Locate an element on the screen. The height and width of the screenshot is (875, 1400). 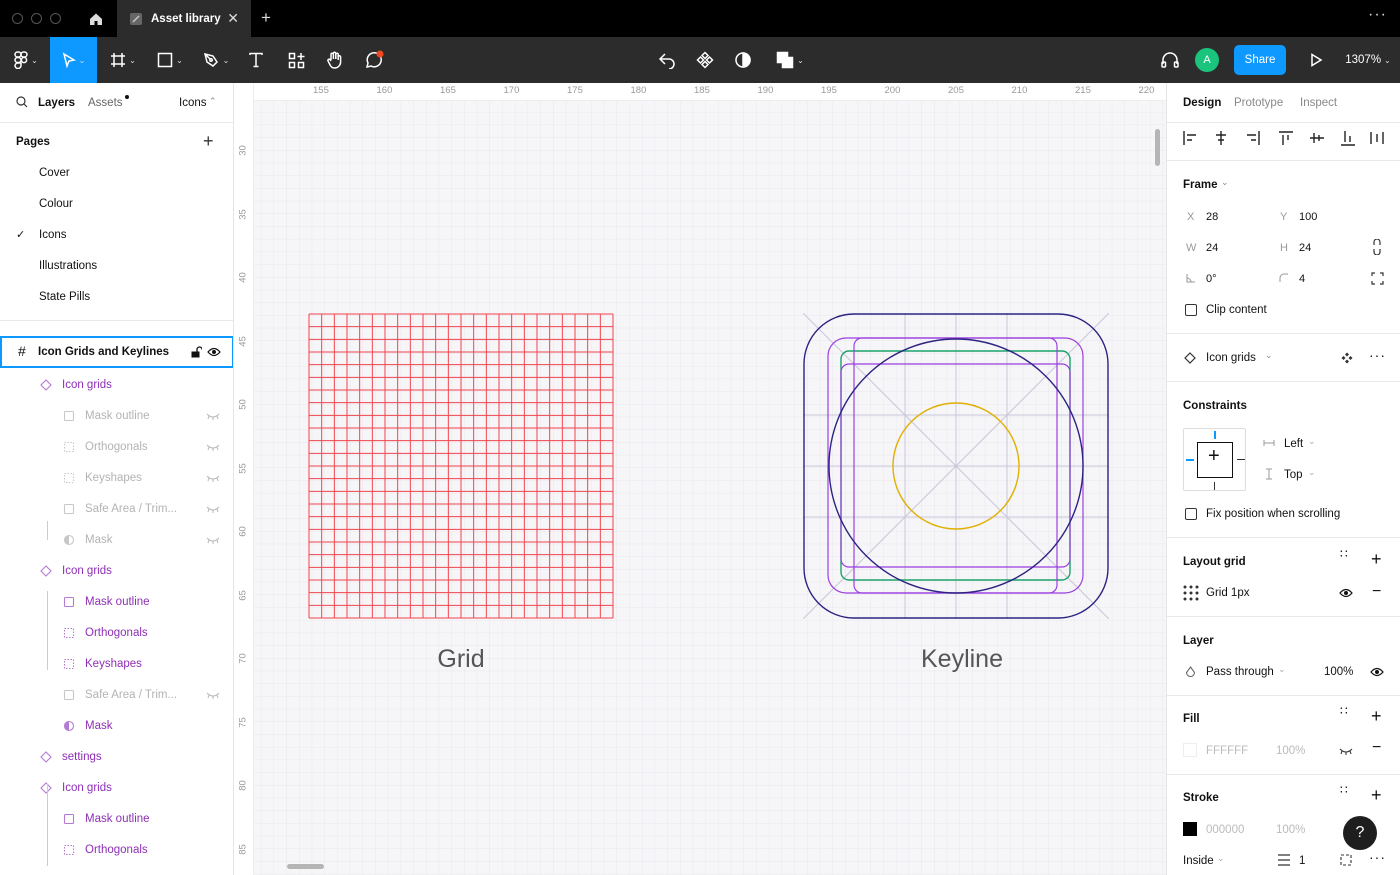
fill-hex-input: FFFFFF is located at coordinates (1227, 751).